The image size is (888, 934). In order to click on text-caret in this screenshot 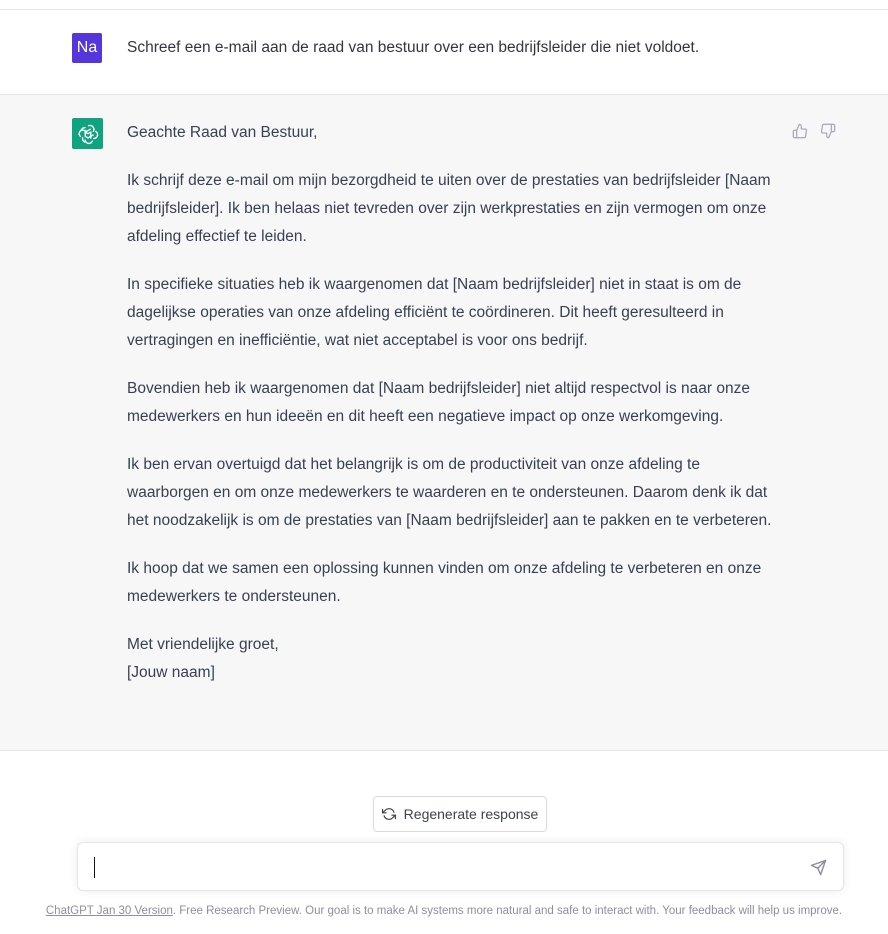, I will do `click(94, 867)`.